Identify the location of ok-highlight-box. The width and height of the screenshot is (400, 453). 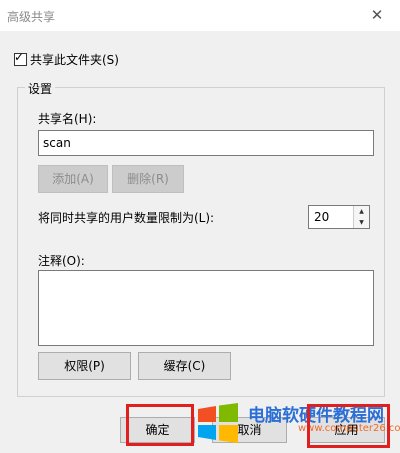
(160, 425).